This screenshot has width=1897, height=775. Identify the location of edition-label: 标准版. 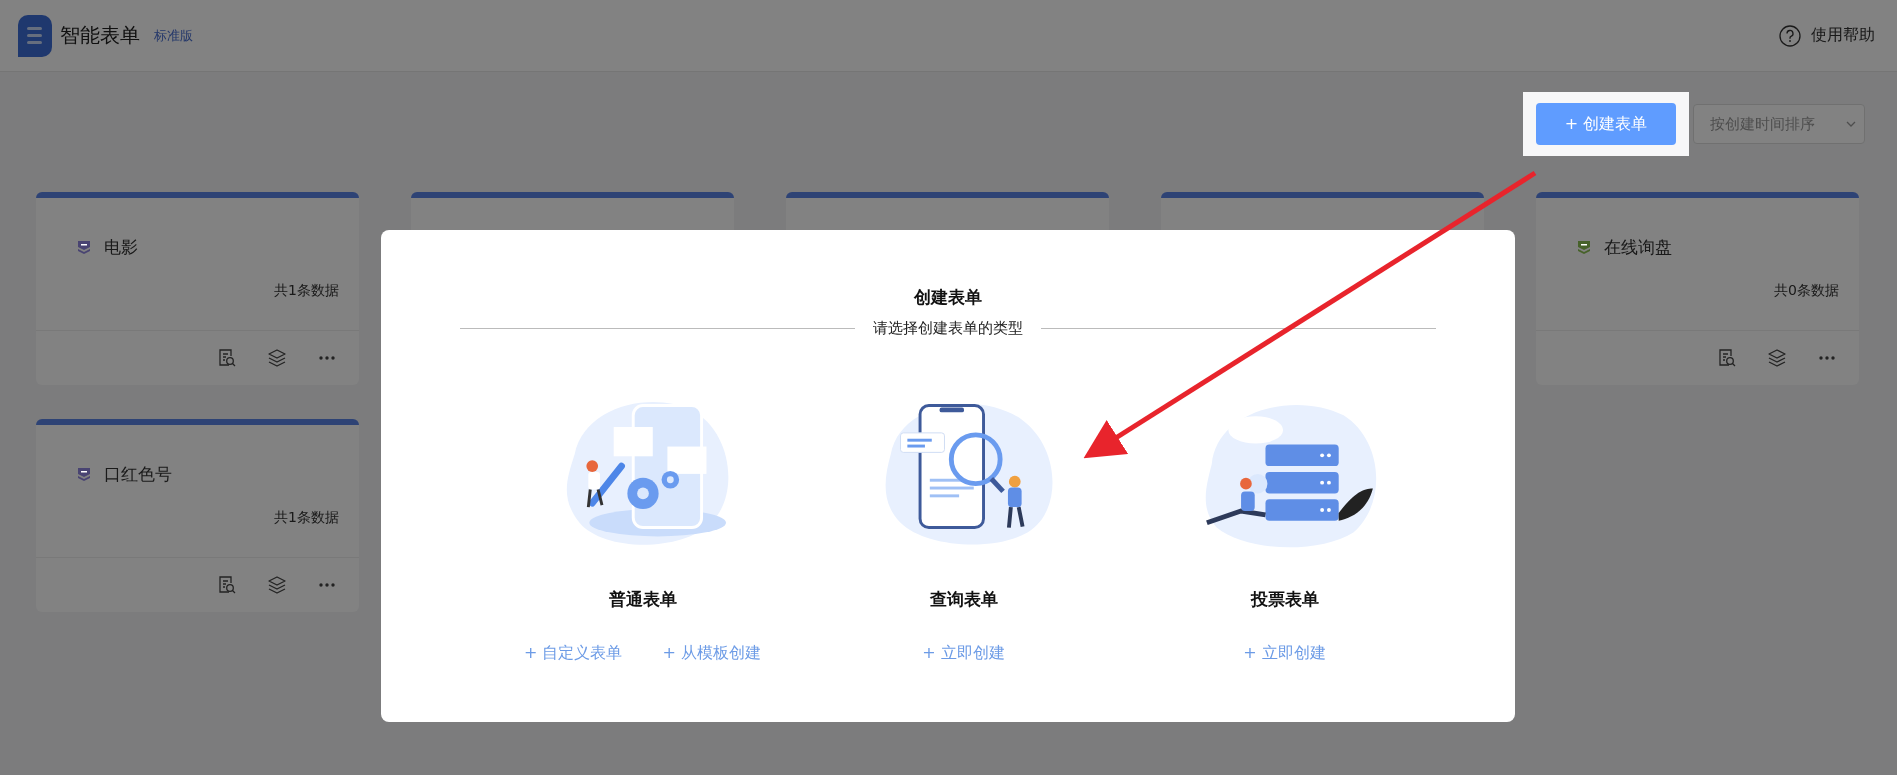
(173, 35).